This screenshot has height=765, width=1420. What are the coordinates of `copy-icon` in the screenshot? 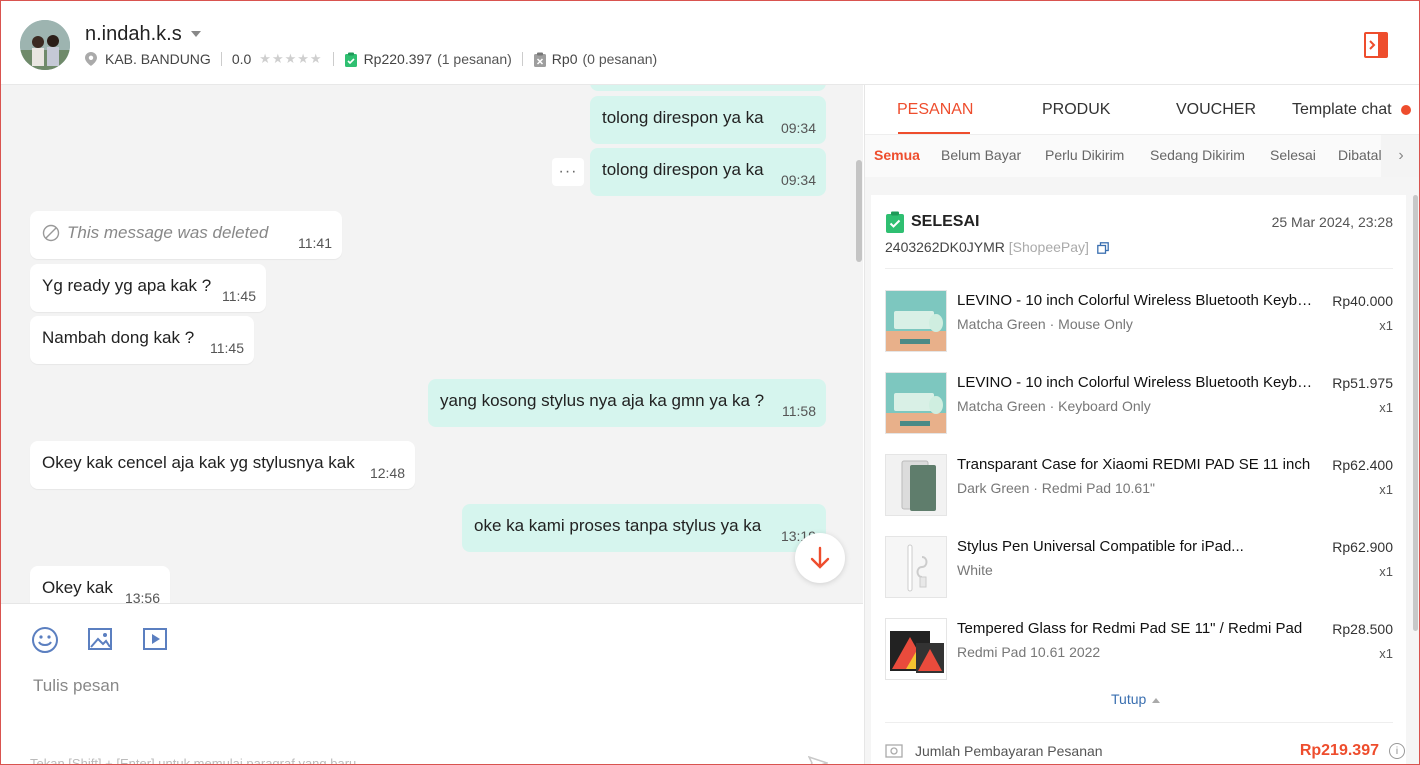 It's located at (1102, 248).